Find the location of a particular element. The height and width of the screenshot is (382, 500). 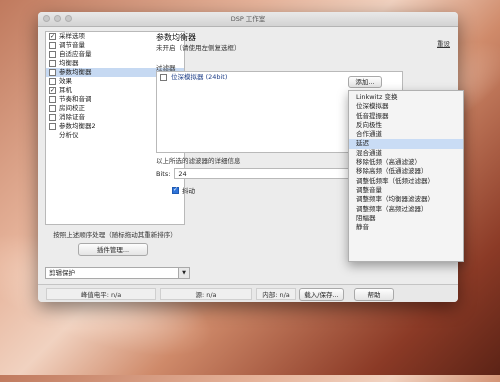

help-button: 帮助 is located at coordinates (374, 294).